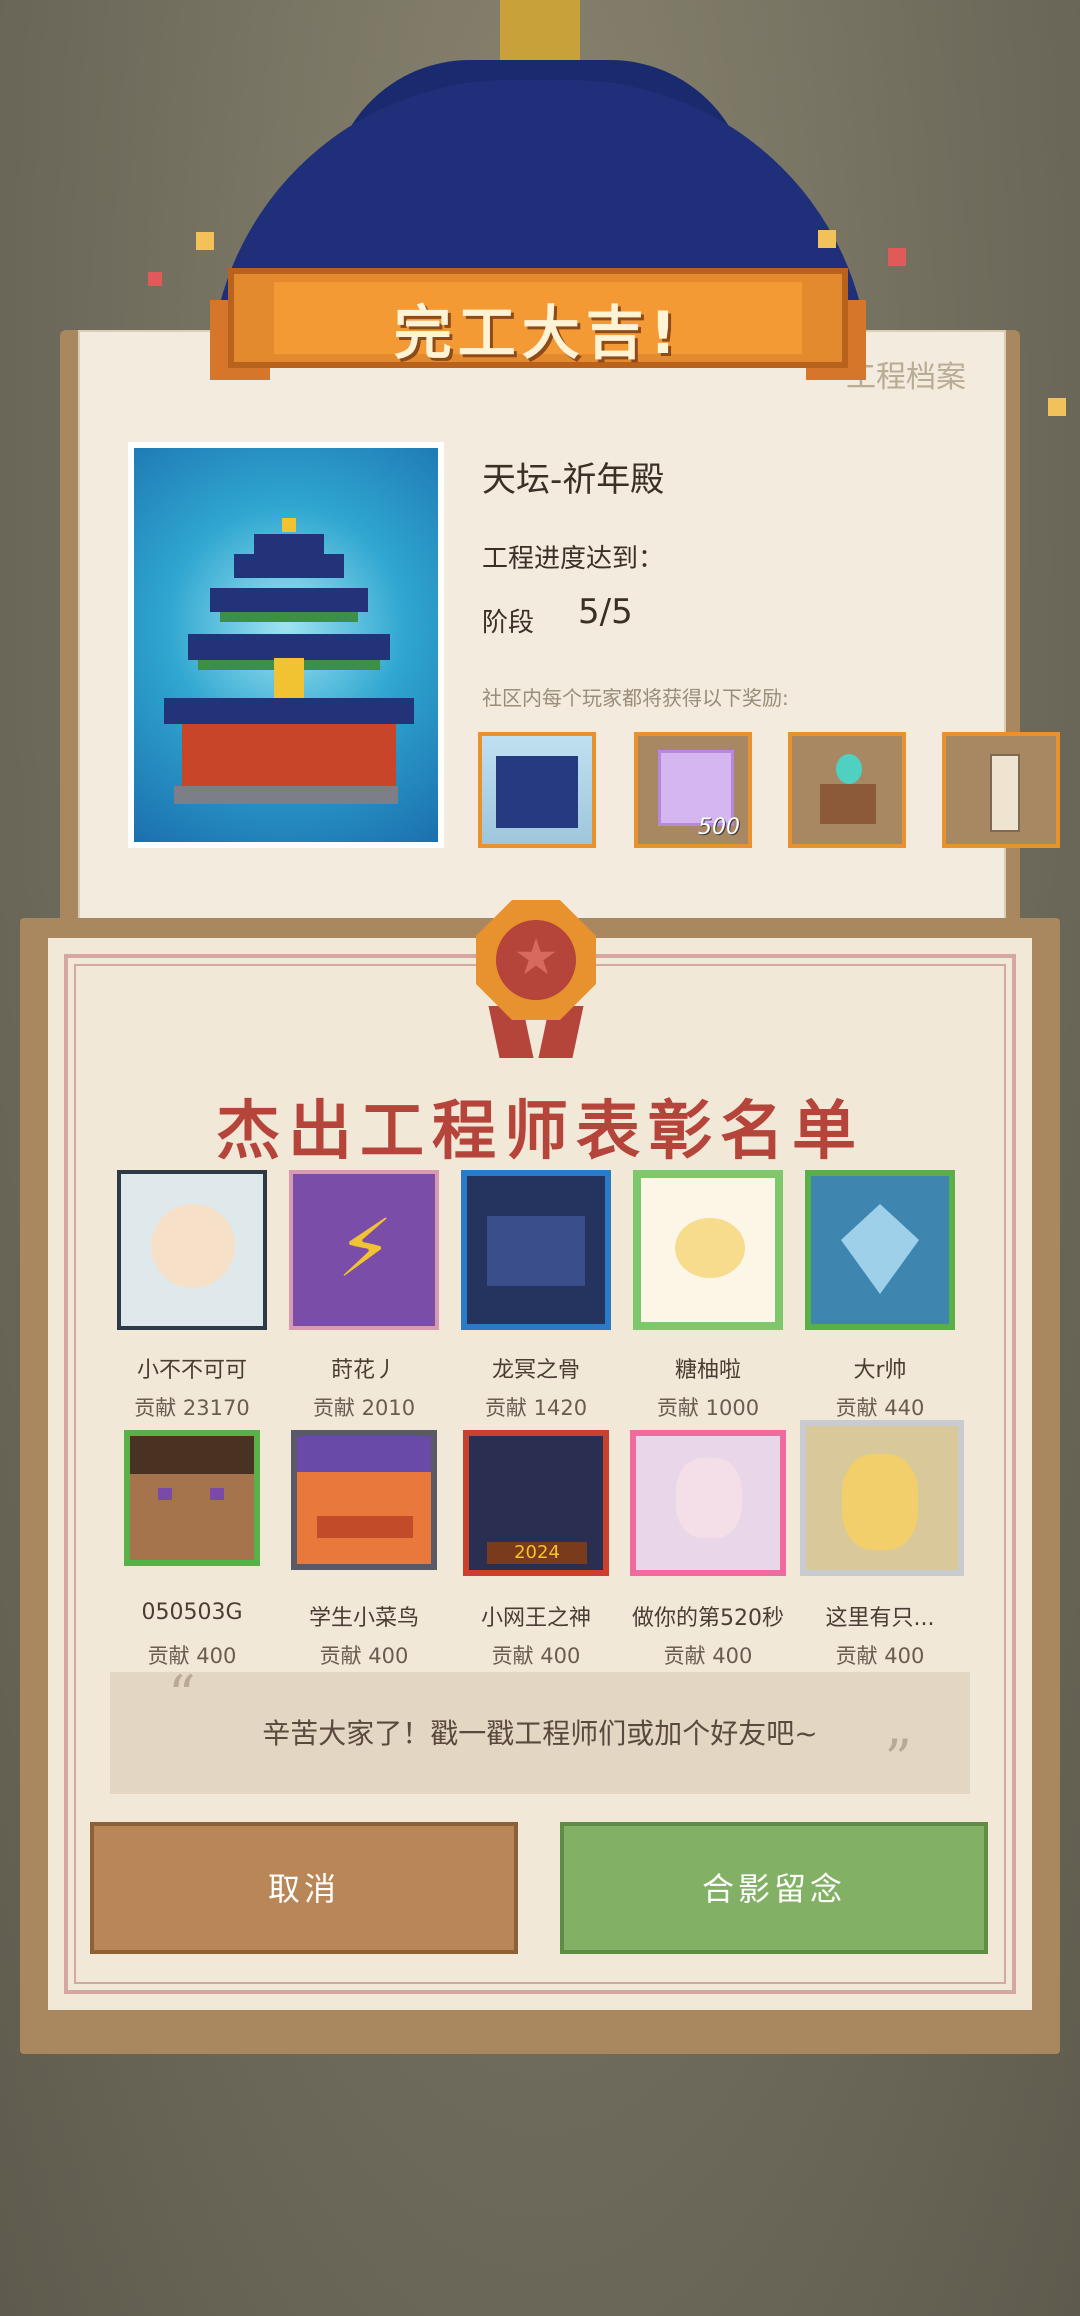 This screenshot has width=1080, height=2316. I want to click on engineer-card: 这里有只... 贡献 400, so click(882, 1544).